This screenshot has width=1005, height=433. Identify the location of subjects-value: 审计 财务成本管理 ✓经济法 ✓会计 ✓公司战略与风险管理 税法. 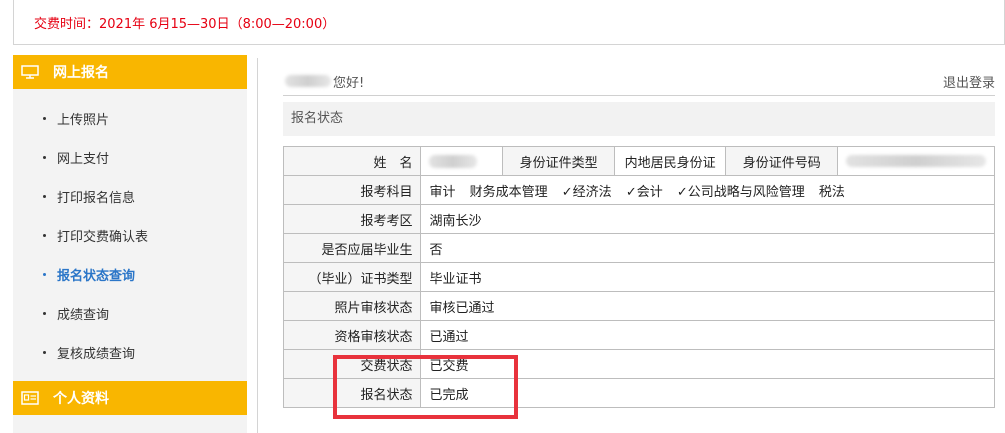
(707, 190).